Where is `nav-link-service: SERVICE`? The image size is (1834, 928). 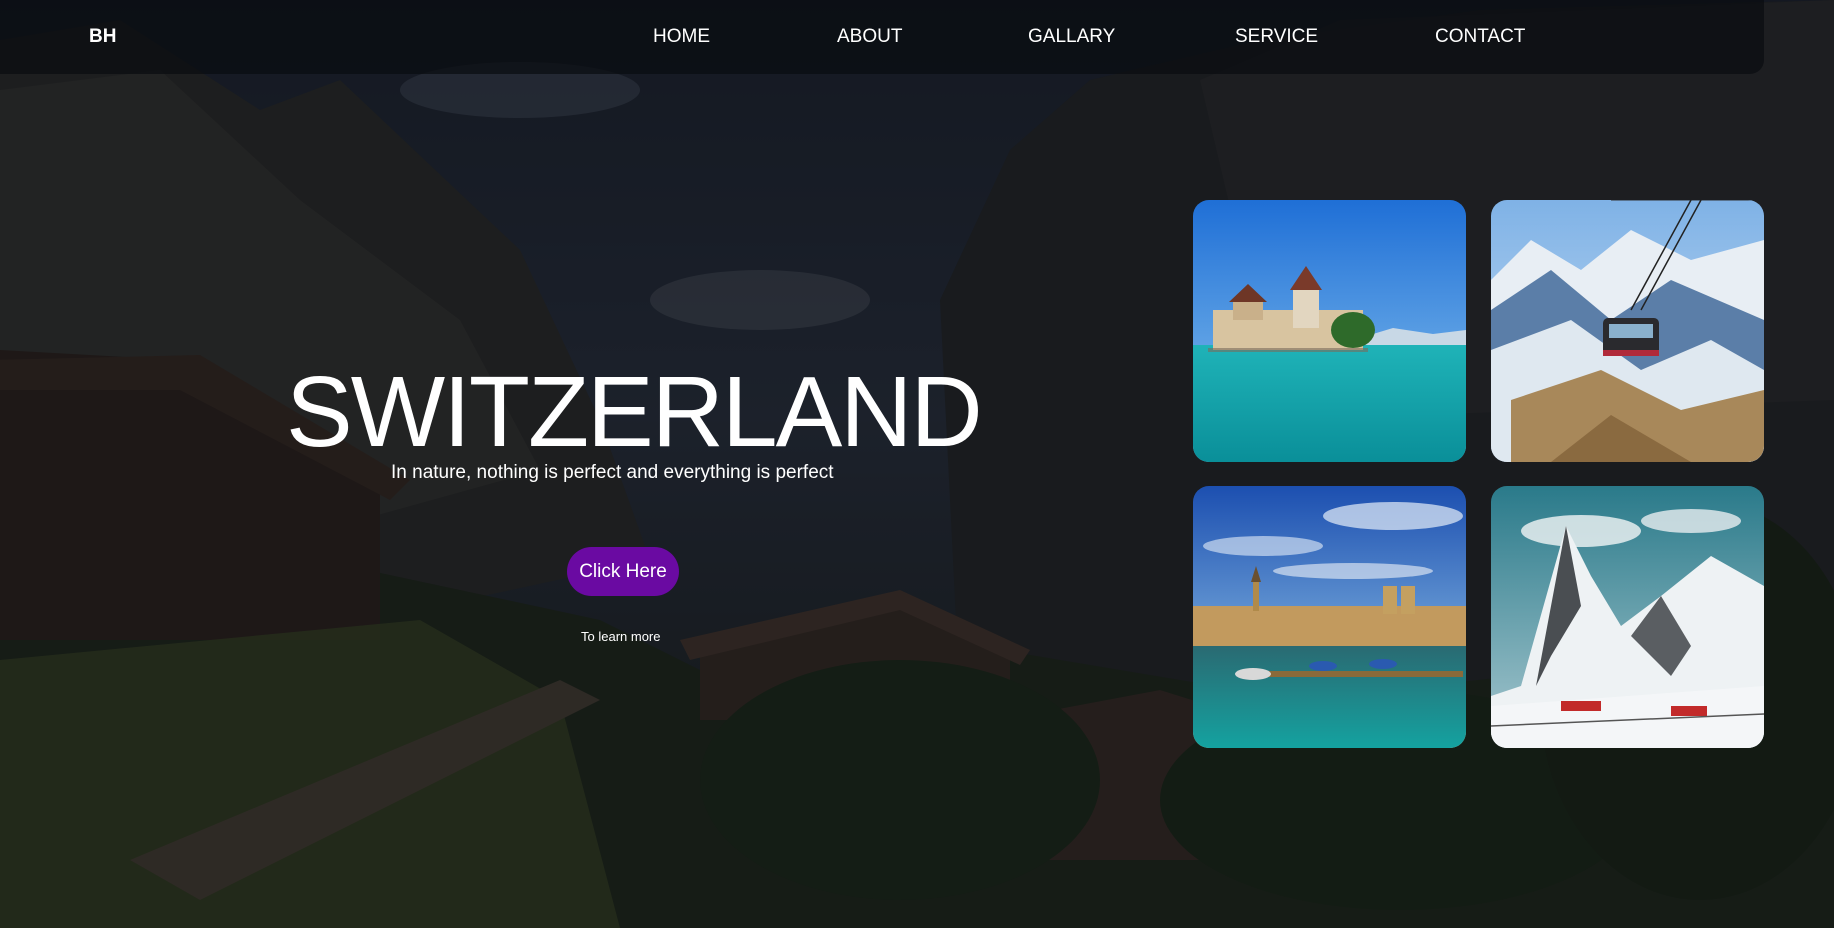
nav-link-service: SERVICE is located at coordinates (1276, 37).